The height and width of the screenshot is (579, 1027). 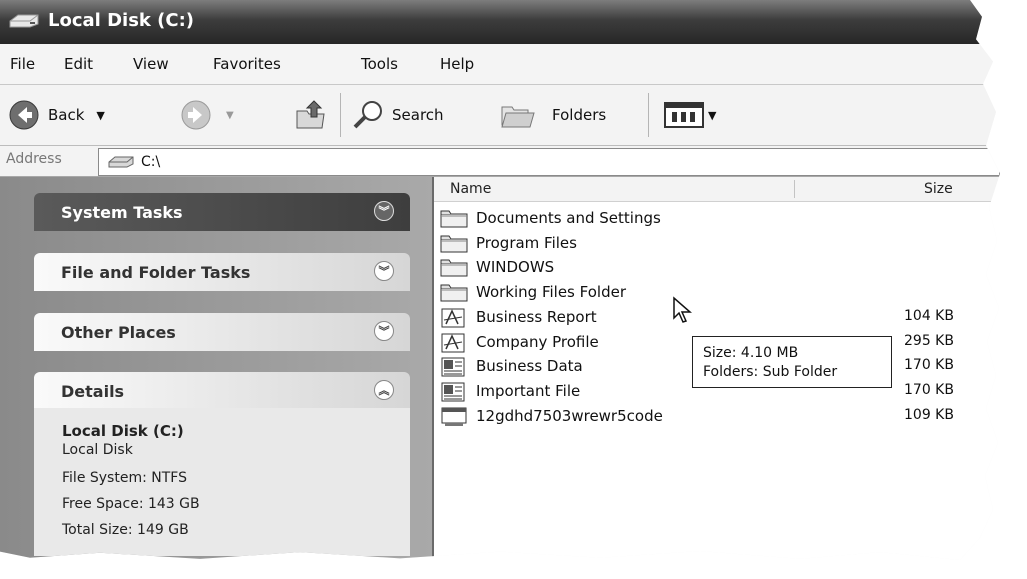 I want to click on up-folder-button, so click(x=311, y=114).